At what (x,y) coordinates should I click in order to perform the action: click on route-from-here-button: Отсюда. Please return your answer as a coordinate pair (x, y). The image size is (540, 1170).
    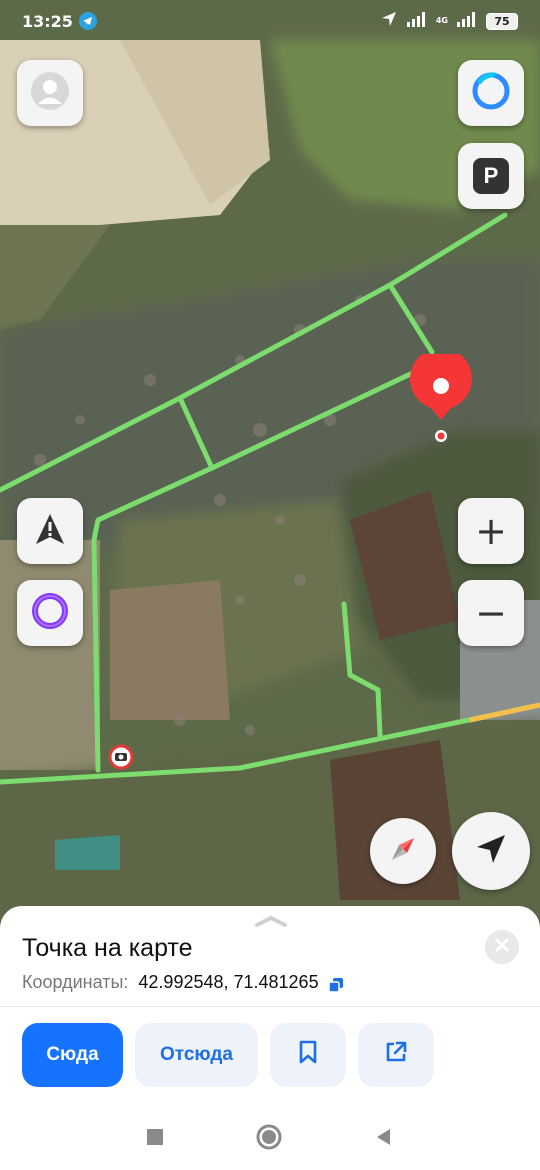
    Looking at the image, I should click on (196, 1055).